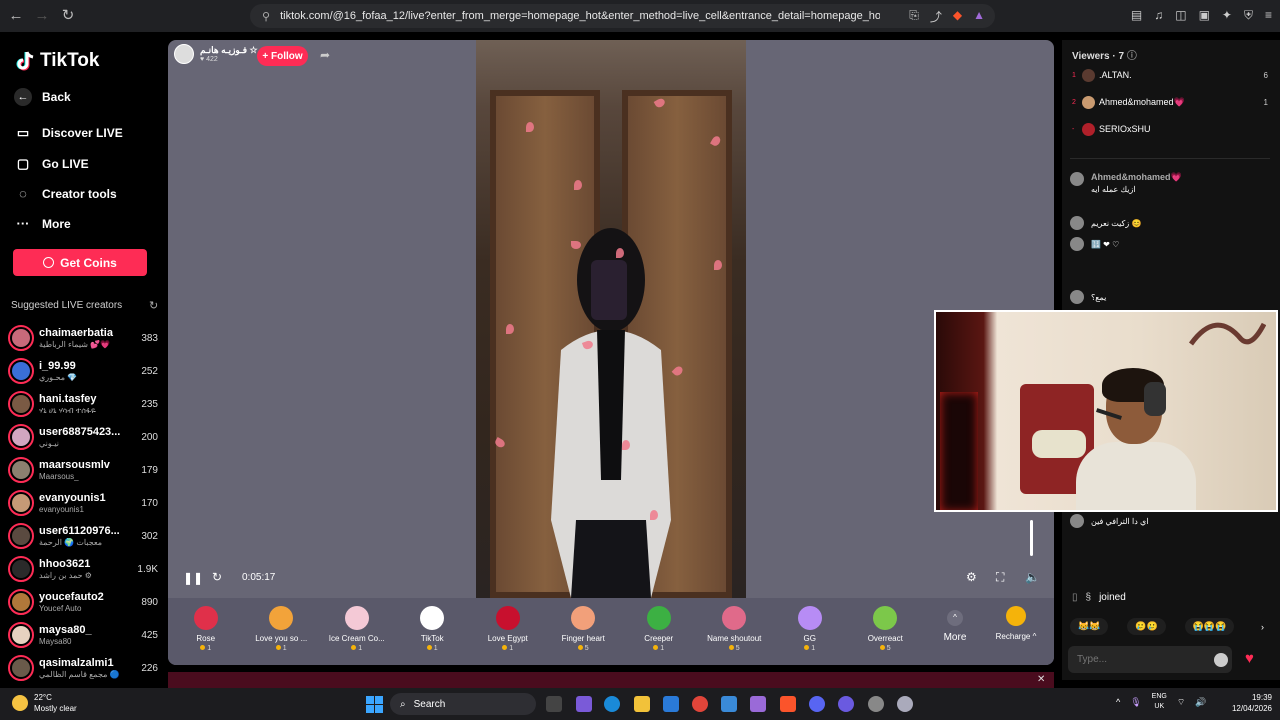 The image size is (1280, 720). I want to click on more-gifts-button: ^ More, so click(955, 631).